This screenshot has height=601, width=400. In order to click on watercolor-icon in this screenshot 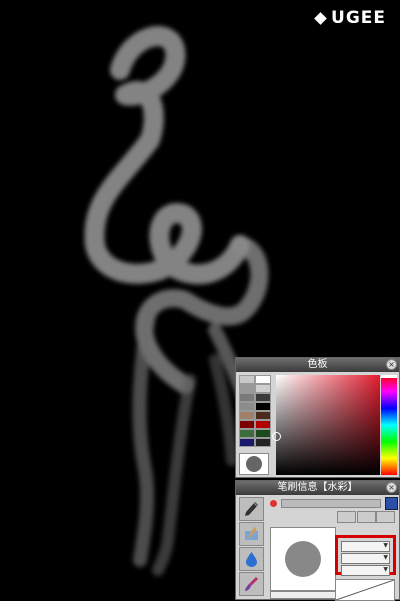, I will do `click(251, 533)`.